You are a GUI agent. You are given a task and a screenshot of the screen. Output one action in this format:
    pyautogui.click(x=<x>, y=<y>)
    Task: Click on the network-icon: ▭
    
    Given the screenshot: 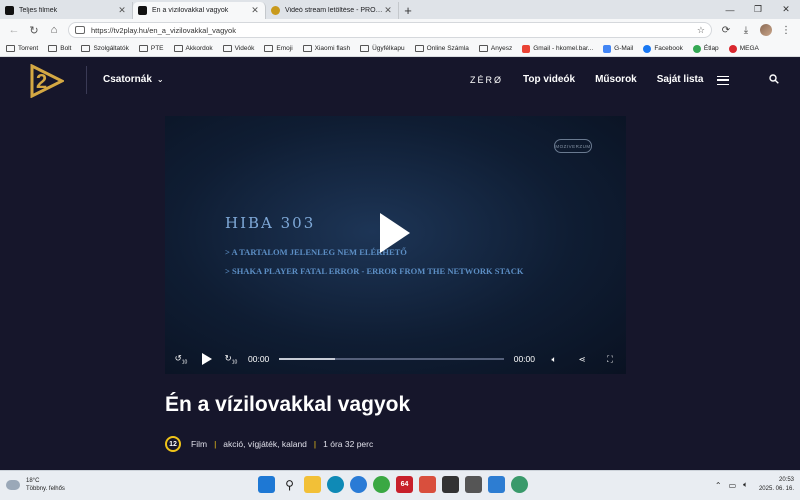 What is the action you would take?
    pyautogui.click(x=733, y=485)
    